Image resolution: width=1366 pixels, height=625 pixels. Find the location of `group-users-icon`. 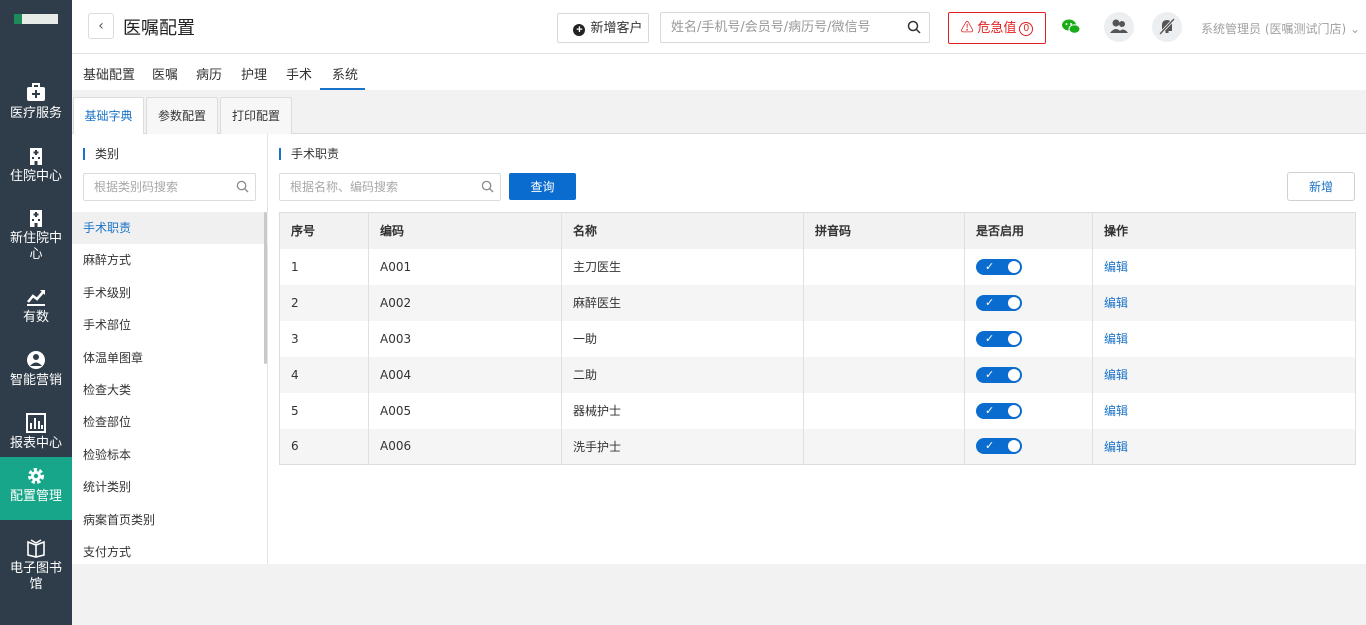

group-users-icon is located at coordinates (1119, 27).